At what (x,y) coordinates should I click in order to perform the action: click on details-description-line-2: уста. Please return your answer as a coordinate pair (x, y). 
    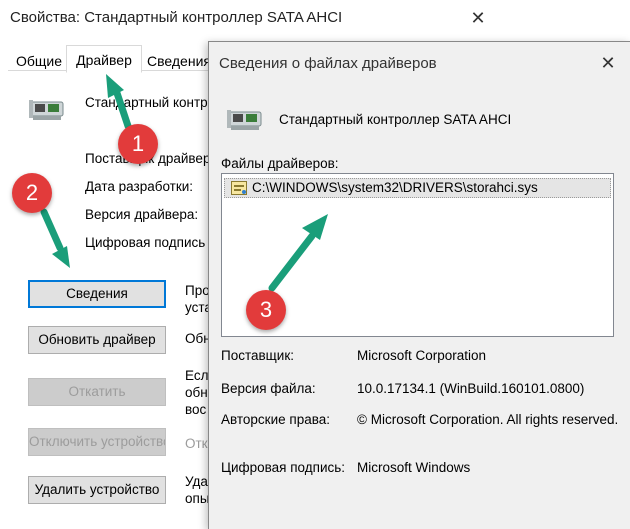
    Looking at the image, I should click on (196, 307).